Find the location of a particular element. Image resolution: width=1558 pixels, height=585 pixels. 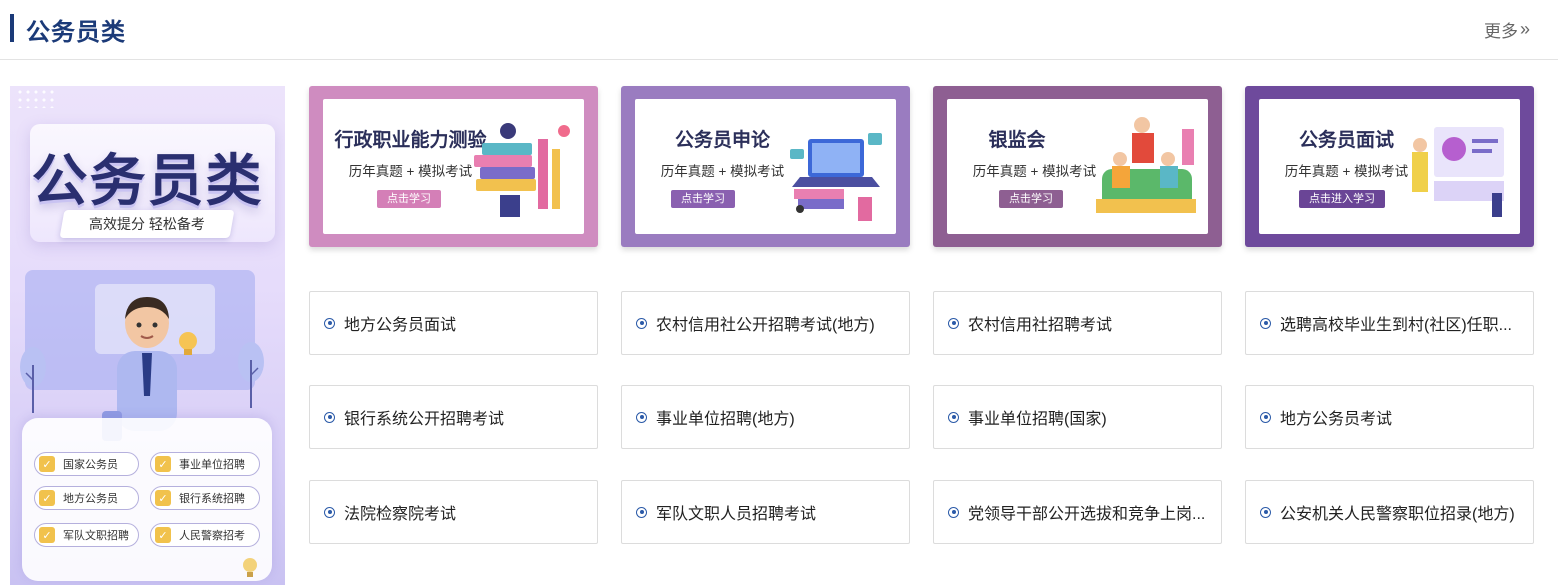

exam-link: 地方公务员面试 is located at coordinates (453, 323).